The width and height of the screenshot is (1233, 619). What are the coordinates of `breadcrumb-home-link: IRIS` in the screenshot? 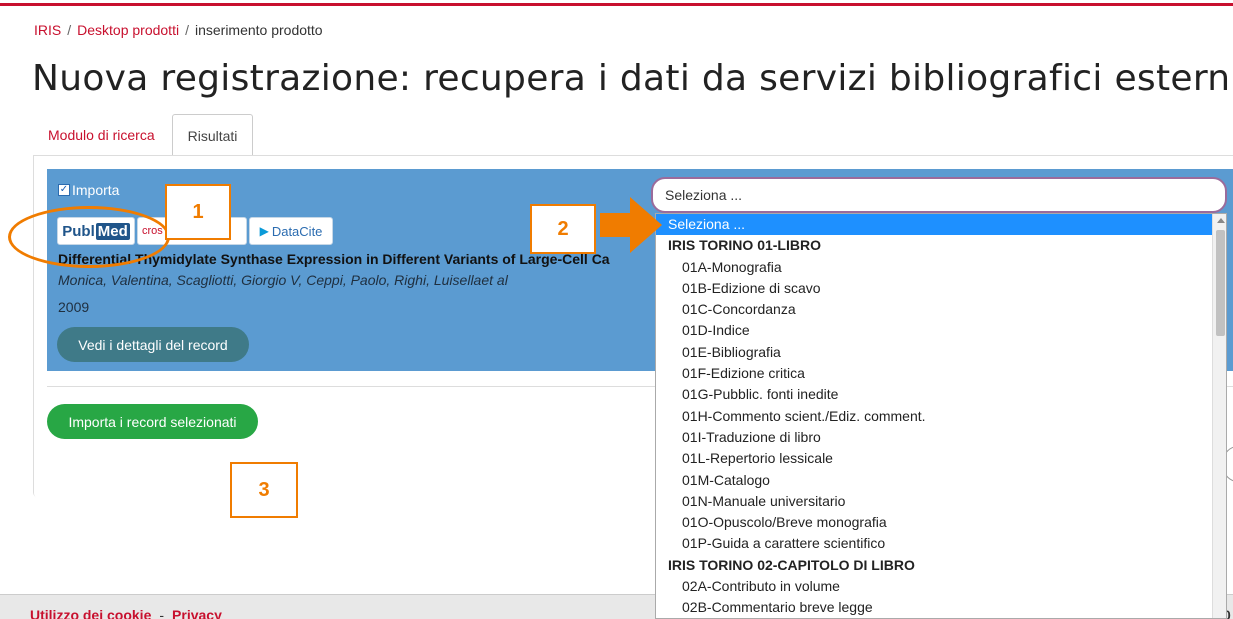 It's located at (47, 30).